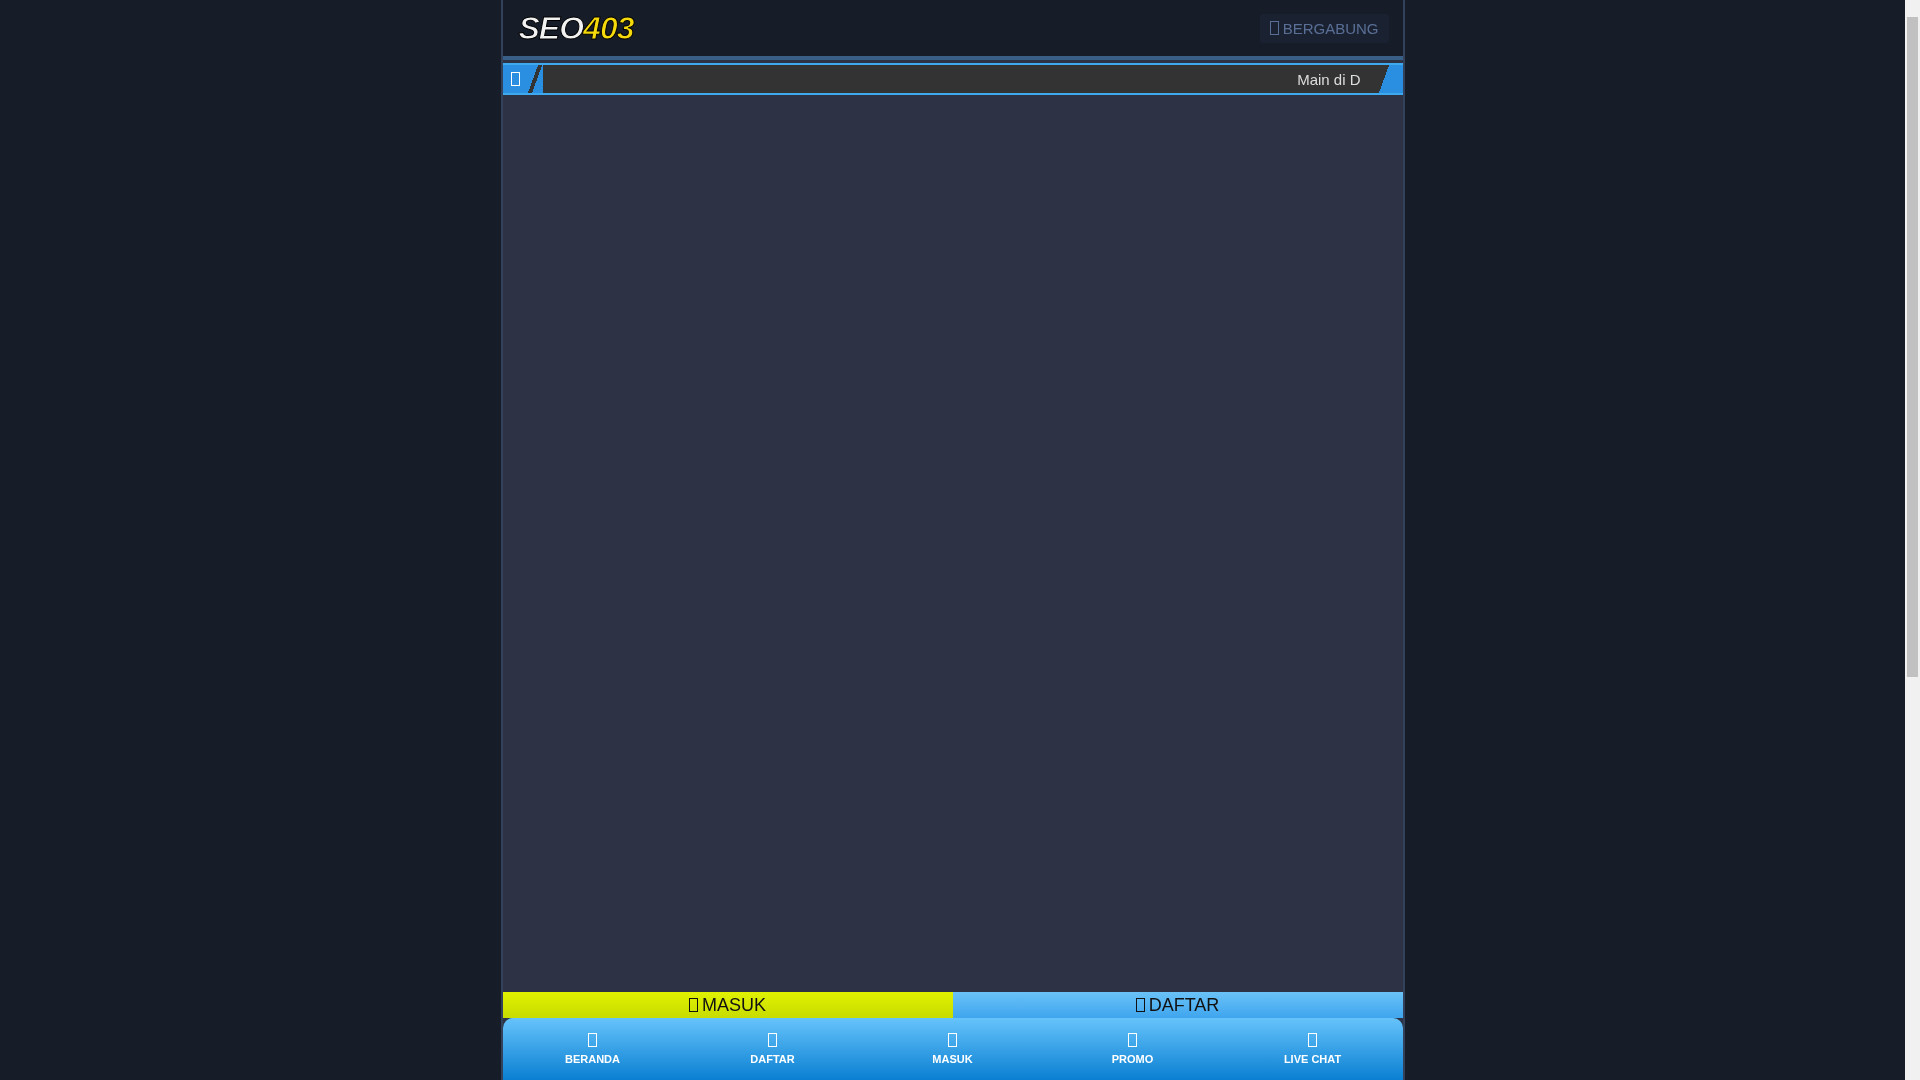  Describe the element at coordinates (1324, 28) in the screenshot. I see `join-button: BERGABUNG` at that location.